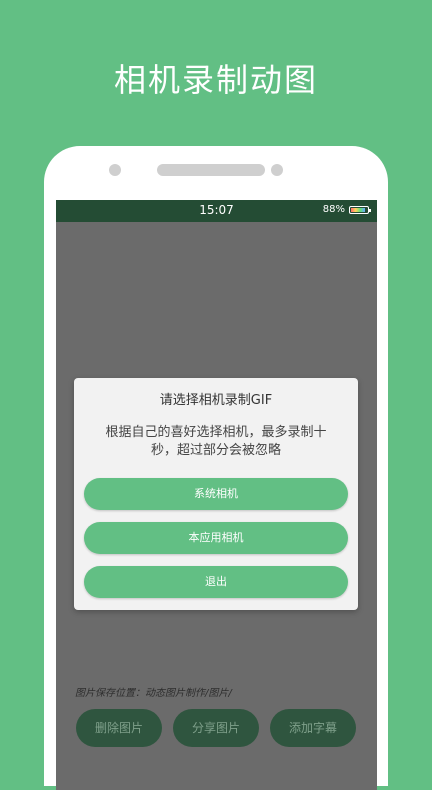 The height and width of the screenshot is (790, 432). Describe the element at coordinates (215, 80) in the screenshot. I see `promo-title: 相机录制动图` at that location.